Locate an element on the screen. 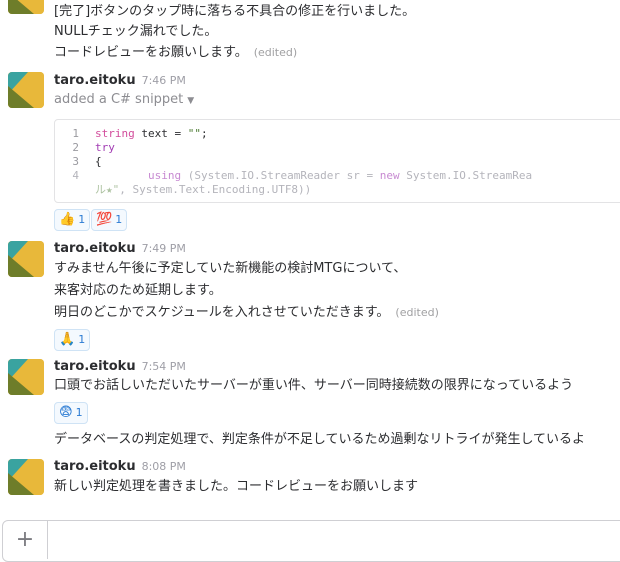 The image size is (620, 562). code-line: 3{ is located at coordinates (337, 162).